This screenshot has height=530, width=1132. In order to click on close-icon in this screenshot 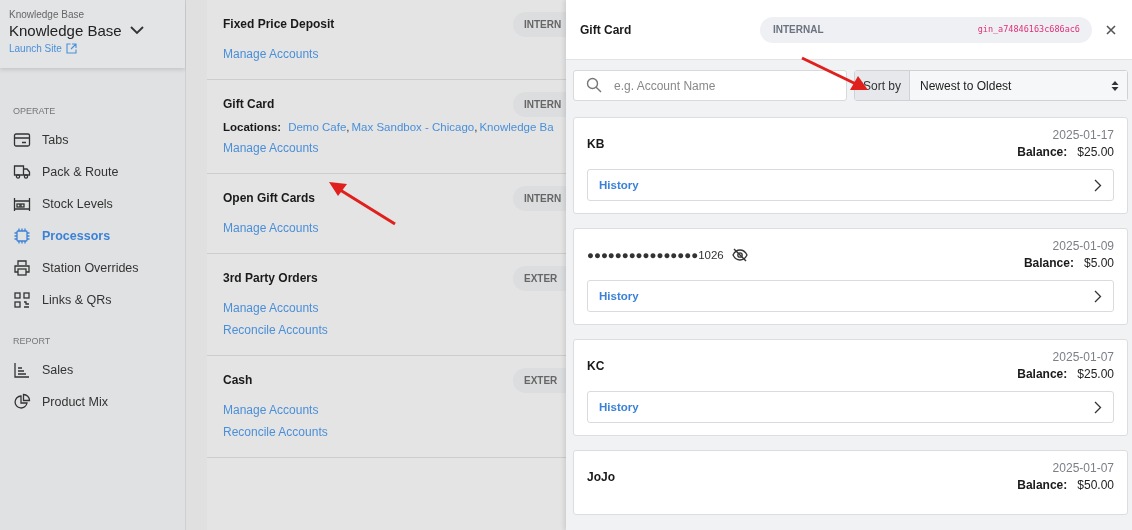, I will do `click(1111, 29)`.